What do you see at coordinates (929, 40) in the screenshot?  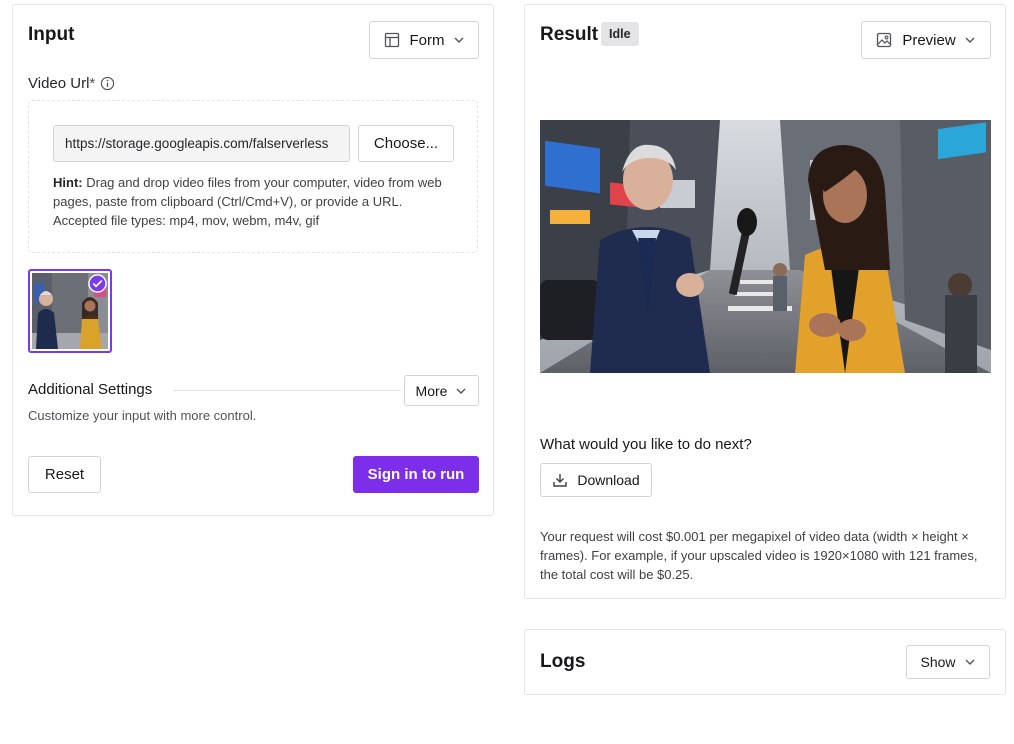 I see `result-view-label: Preview` at bounding box center [929, 40].